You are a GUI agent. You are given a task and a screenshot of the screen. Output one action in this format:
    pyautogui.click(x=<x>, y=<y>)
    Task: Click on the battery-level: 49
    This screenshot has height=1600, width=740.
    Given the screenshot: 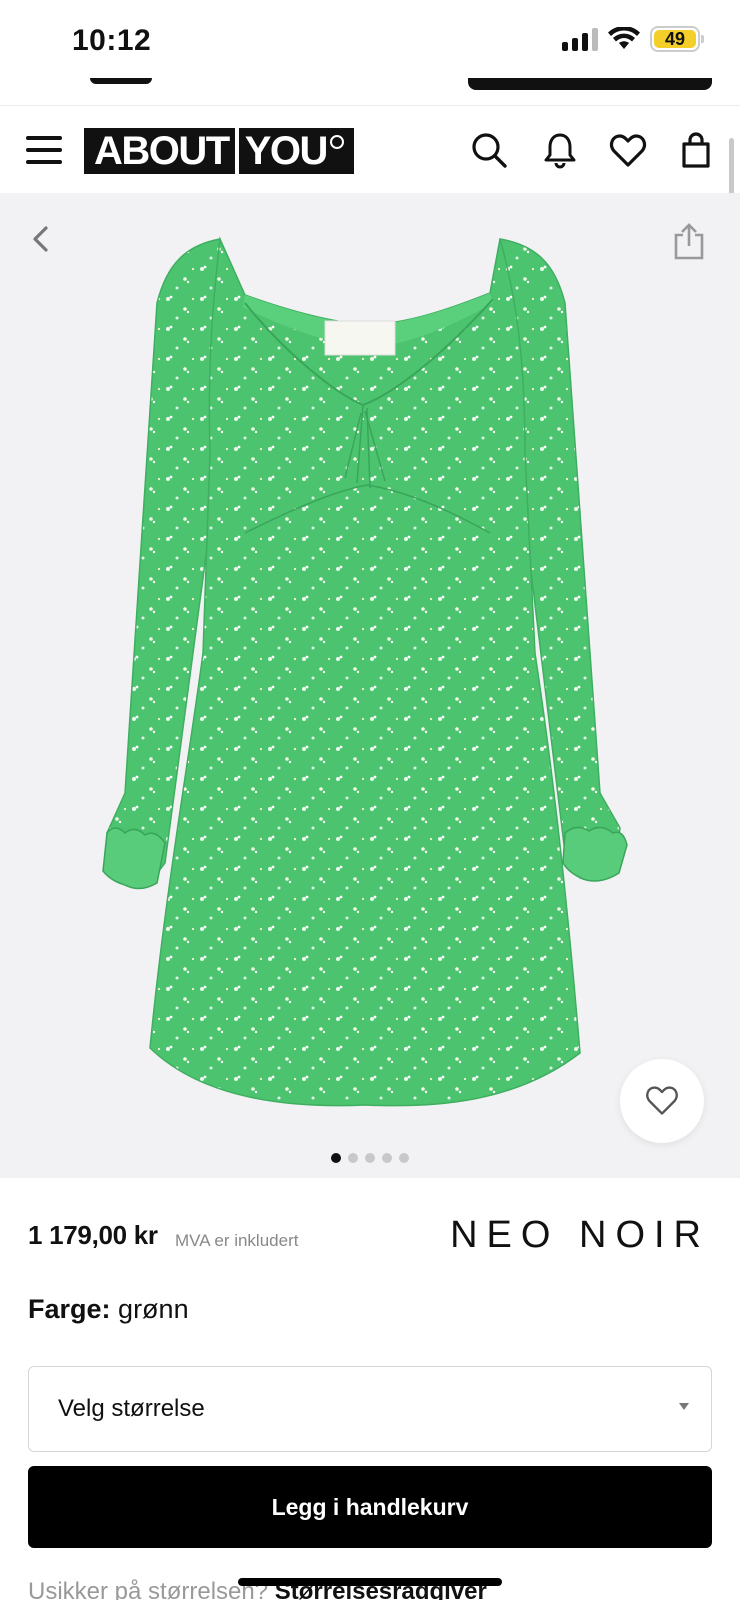 What is the action you would take?
    pyautogui.click(x=675, y=39)
    